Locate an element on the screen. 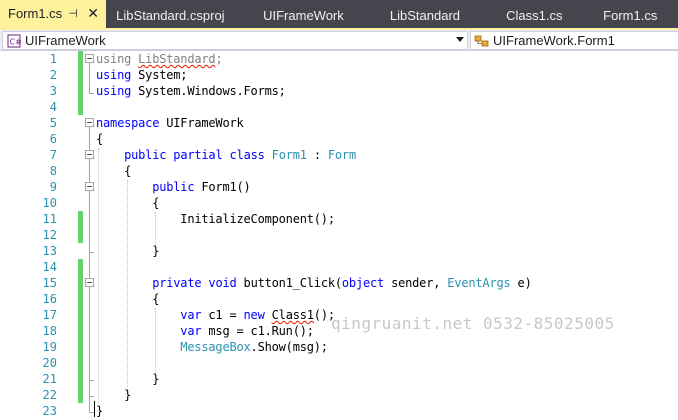  tab-label: LibStandard.csproj is located at coordinates (170, 15).